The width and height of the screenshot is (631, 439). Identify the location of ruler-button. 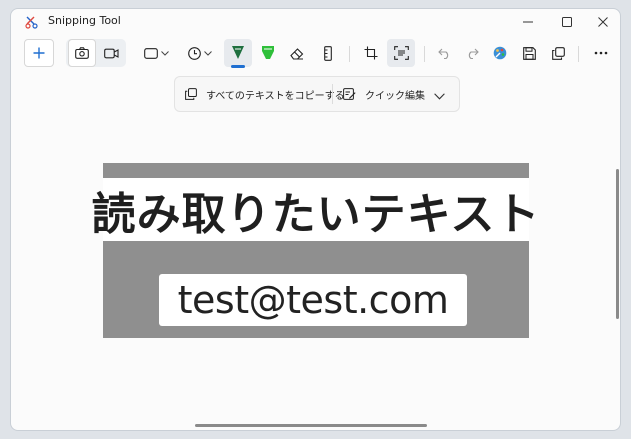
(328, 53).